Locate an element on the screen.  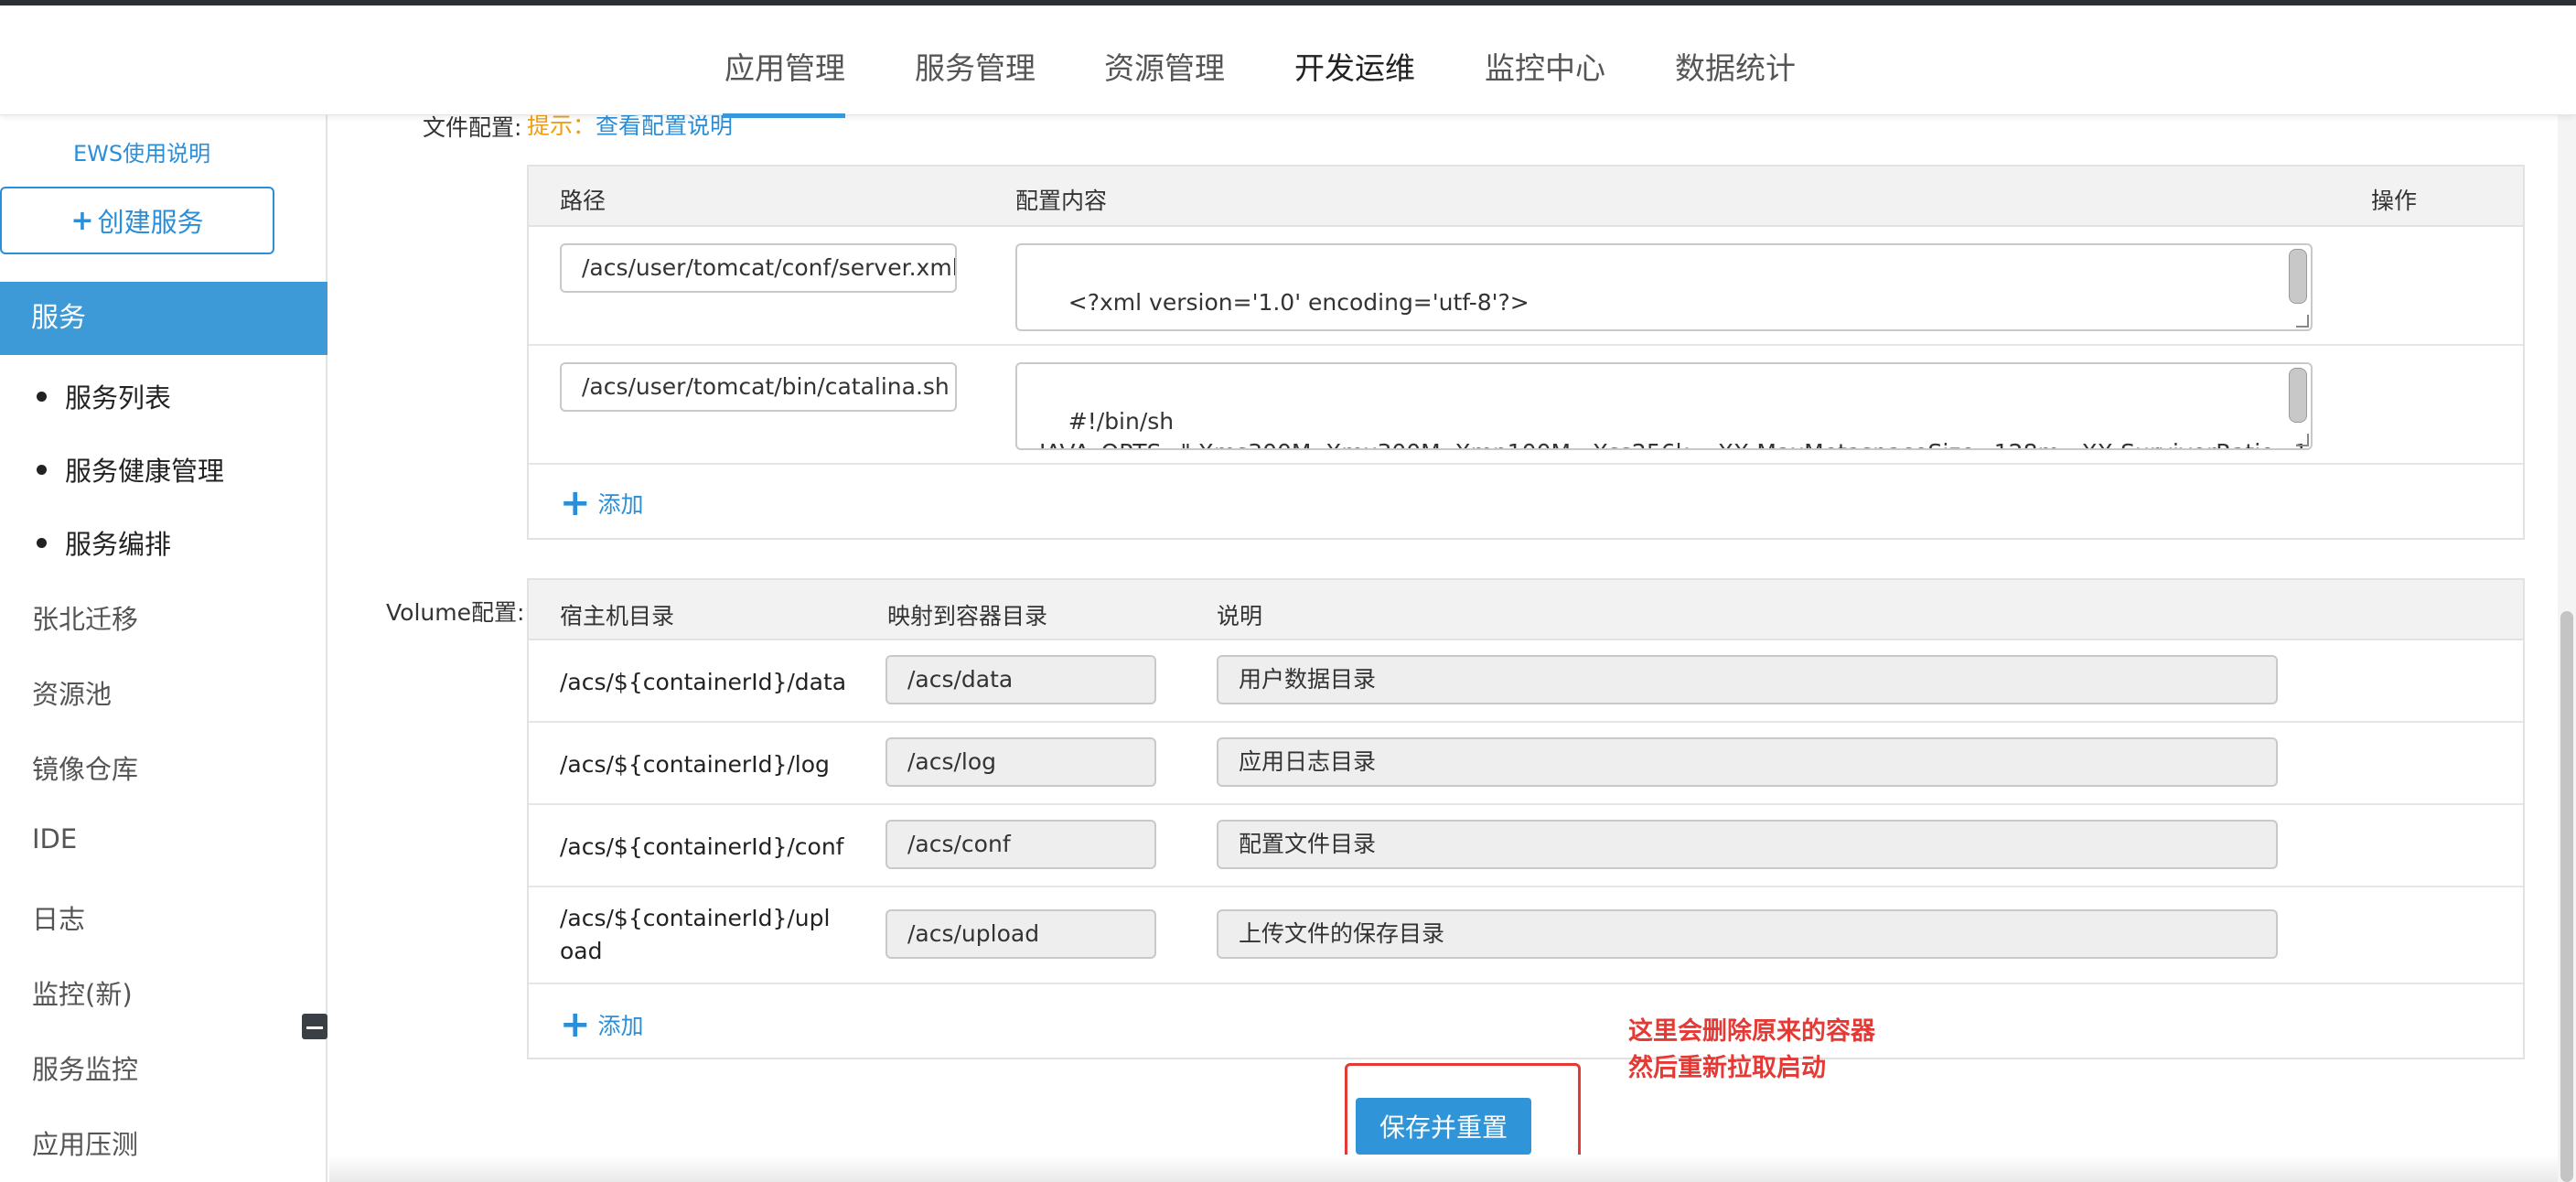
sidebar-subitem-label: 服务编排 is located at coordinates (119, 544).